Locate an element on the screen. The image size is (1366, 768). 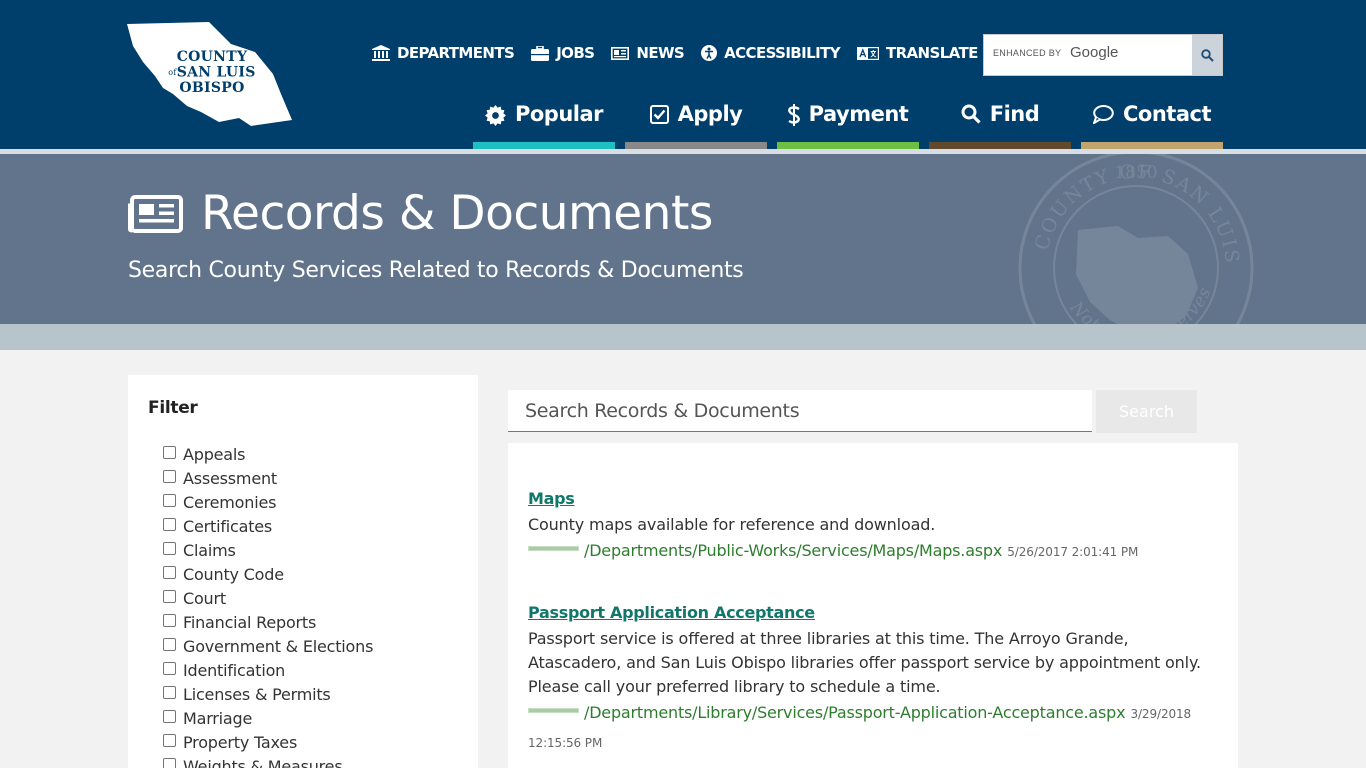
nav-jobs-label: JOBS is located at coordinates (575, 53).